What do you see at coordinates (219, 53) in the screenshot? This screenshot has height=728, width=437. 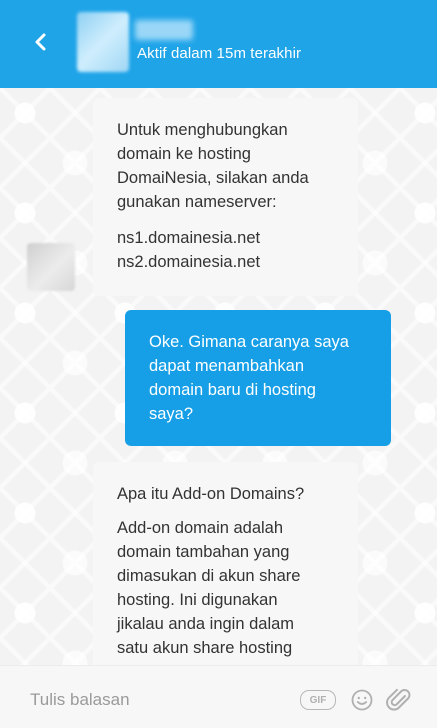 I see `contact-status: Aktif dalam 15m terakhir` at bounding box center [219, 53].